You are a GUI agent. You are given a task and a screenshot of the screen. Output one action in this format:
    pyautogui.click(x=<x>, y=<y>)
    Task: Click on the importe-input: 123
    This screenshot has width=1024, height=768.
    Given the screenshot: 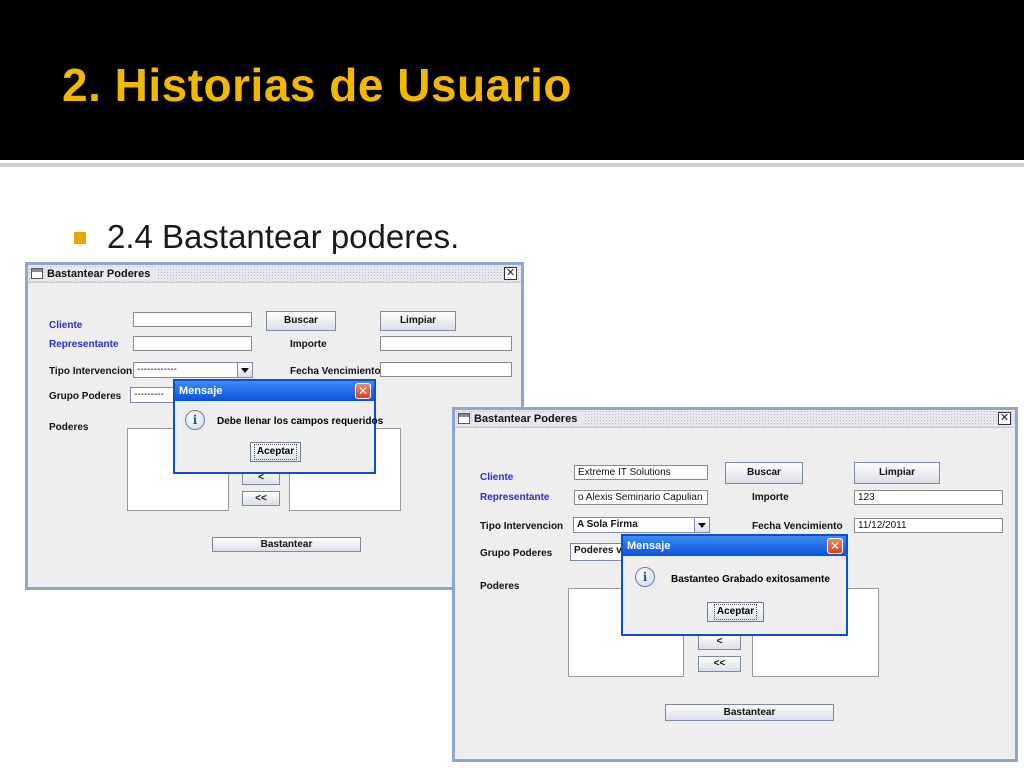 What is the action you would take?
    pyautogui.click(x=928, y=497)
    